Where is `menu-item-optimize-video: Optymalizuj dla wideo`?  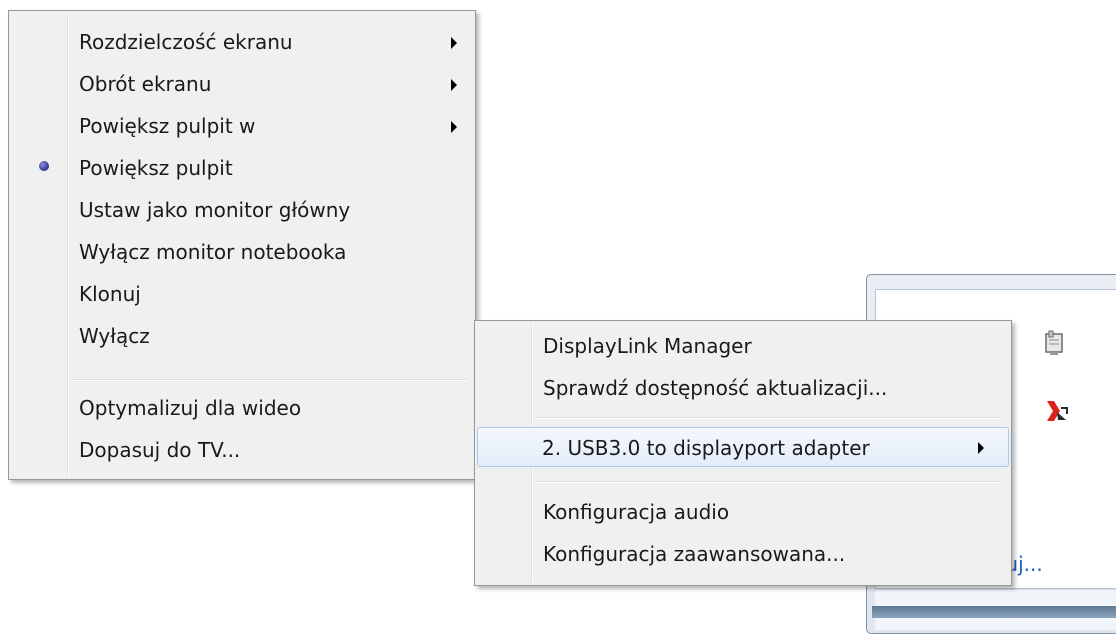 menu-item-optimize-video: Optymalizuj dla wideo is located at coordinates (242, 408).